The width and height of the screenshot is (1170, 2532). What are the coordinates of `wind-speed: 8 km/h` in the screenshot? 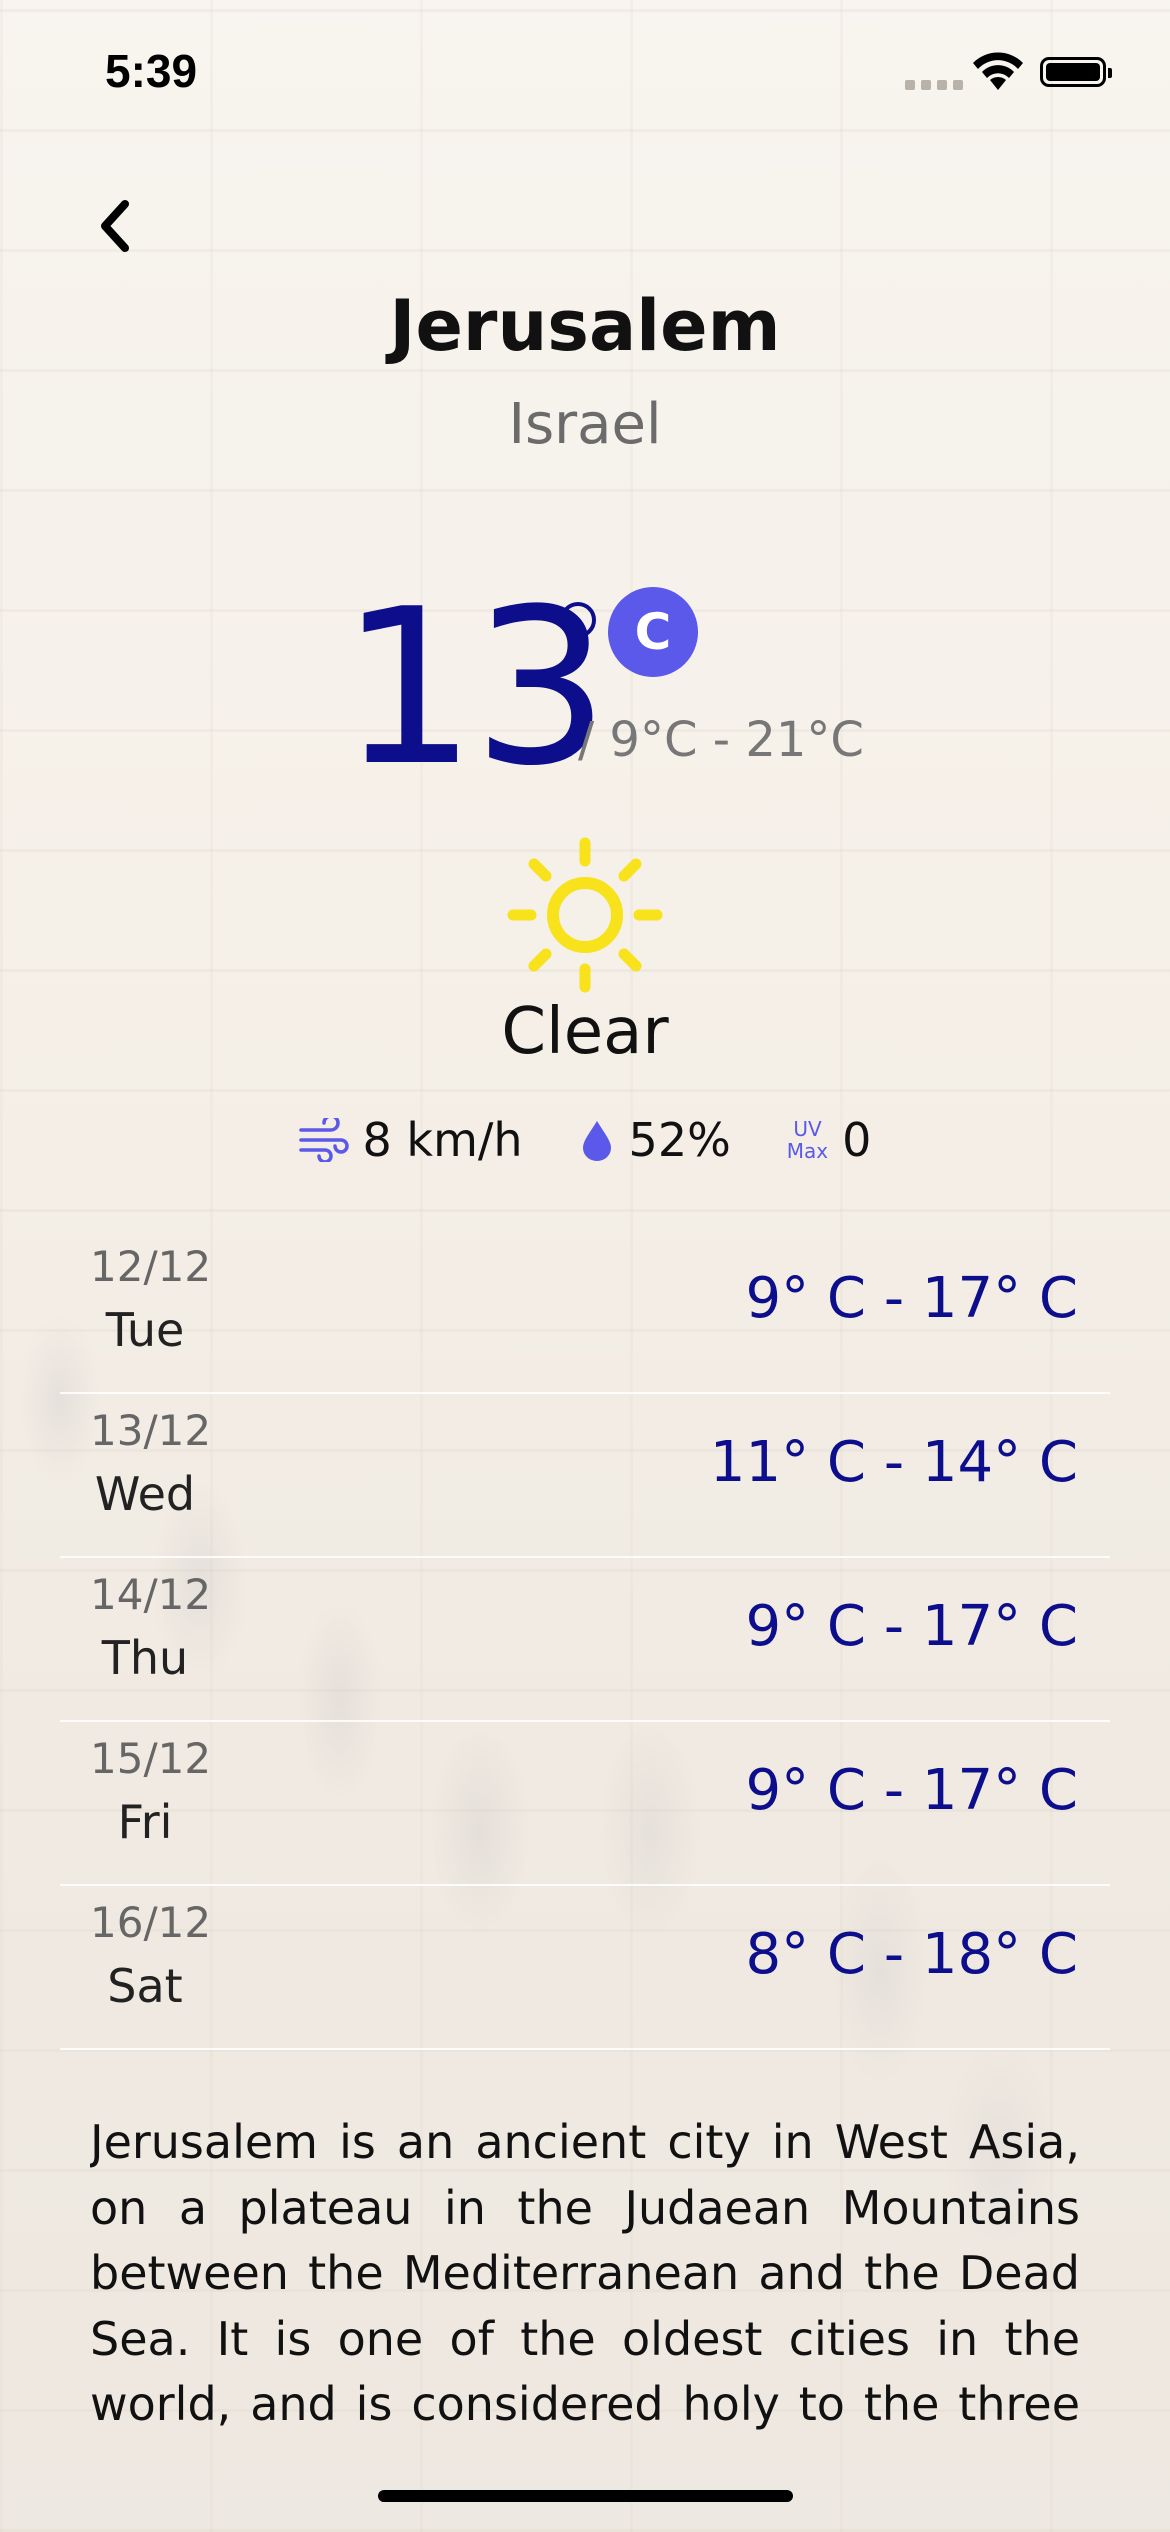 It's located at (442, 1140).